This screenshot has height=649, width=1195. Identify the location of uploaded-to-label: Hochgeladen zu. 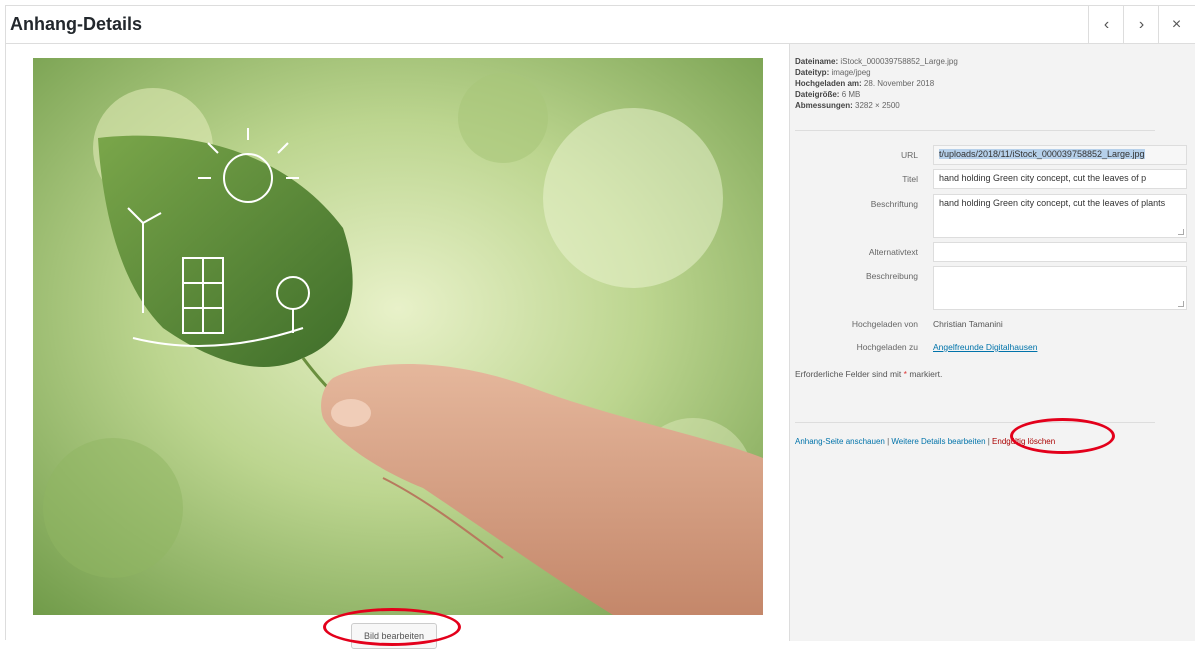
(887, 347).